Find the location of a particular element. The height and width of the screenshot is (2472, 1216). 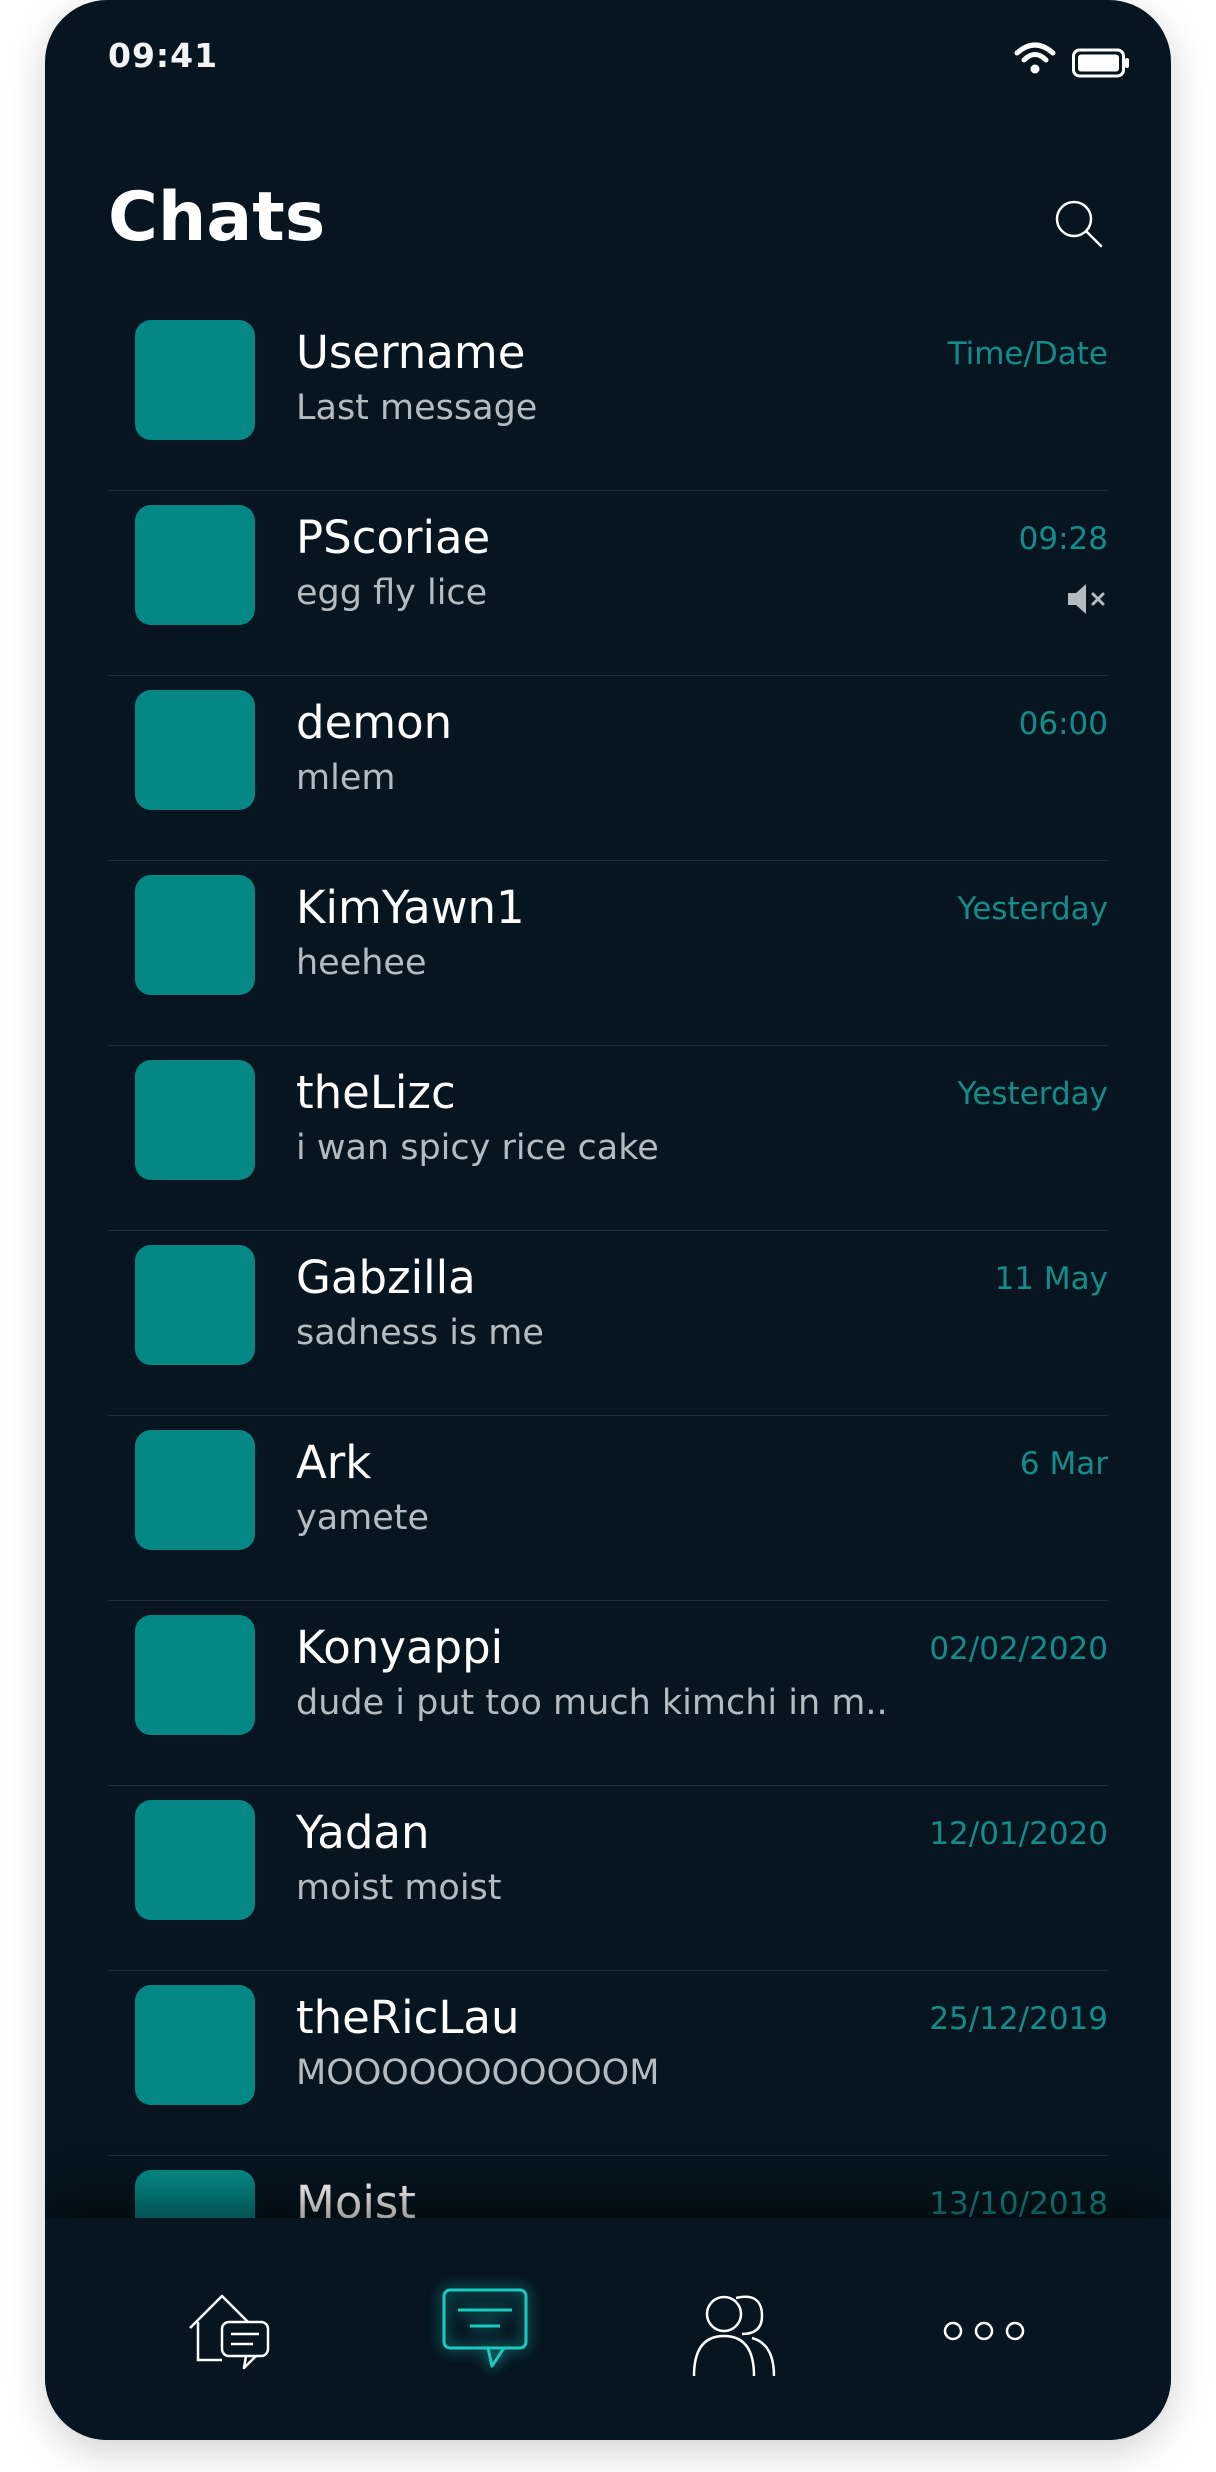

chat-last-message: sadness is me is located at coordinates (420, 1333).